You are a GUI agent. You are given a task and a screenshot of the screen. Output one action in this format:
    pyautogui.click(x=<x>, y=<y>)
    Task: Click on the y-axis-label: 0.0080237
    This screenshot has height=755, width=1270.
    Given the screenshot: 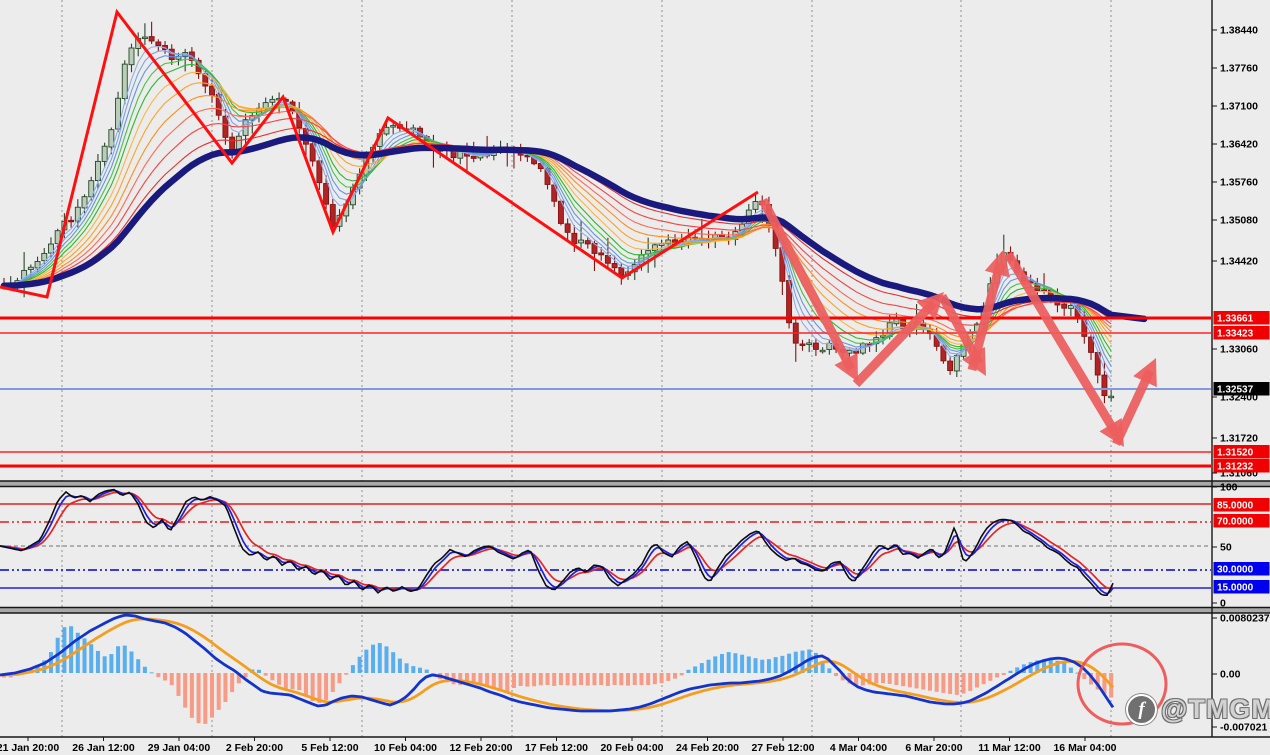 What is the action you would take?
    pyautogui.click(x=1245, y=619)
    